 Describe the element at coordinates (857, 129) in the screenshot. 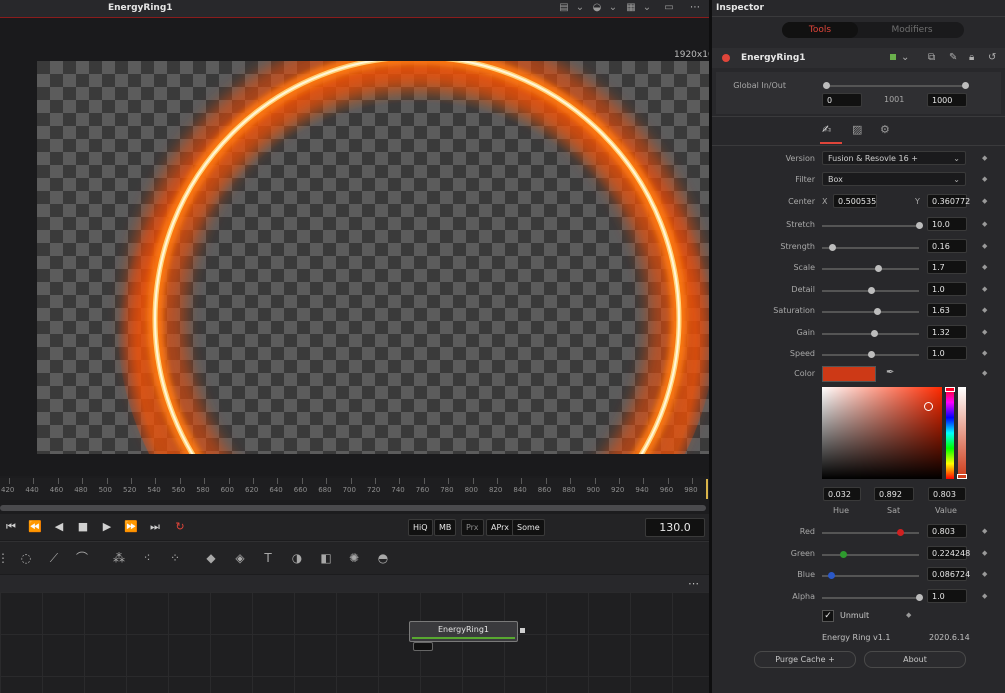

I see `image-page-icon: ▨` at that location.